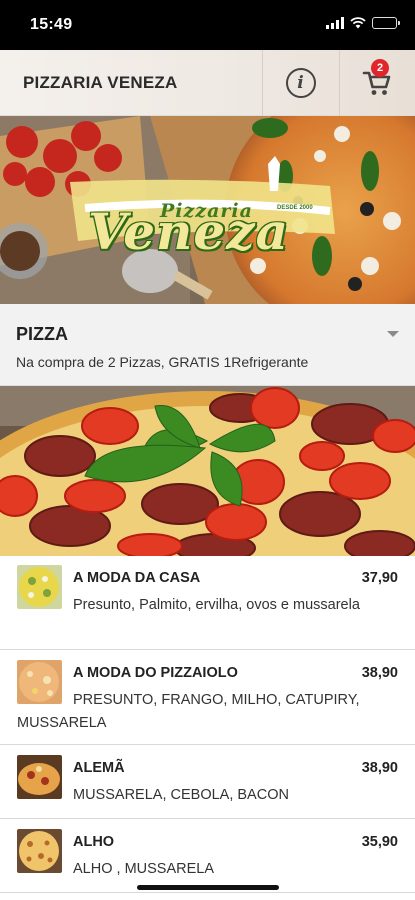 This screenshot has height=900, width=415. What do you see at coordinates (377, 83) in the screenshot?
I see `cart-button: 2` at bounding box center [377, 83].